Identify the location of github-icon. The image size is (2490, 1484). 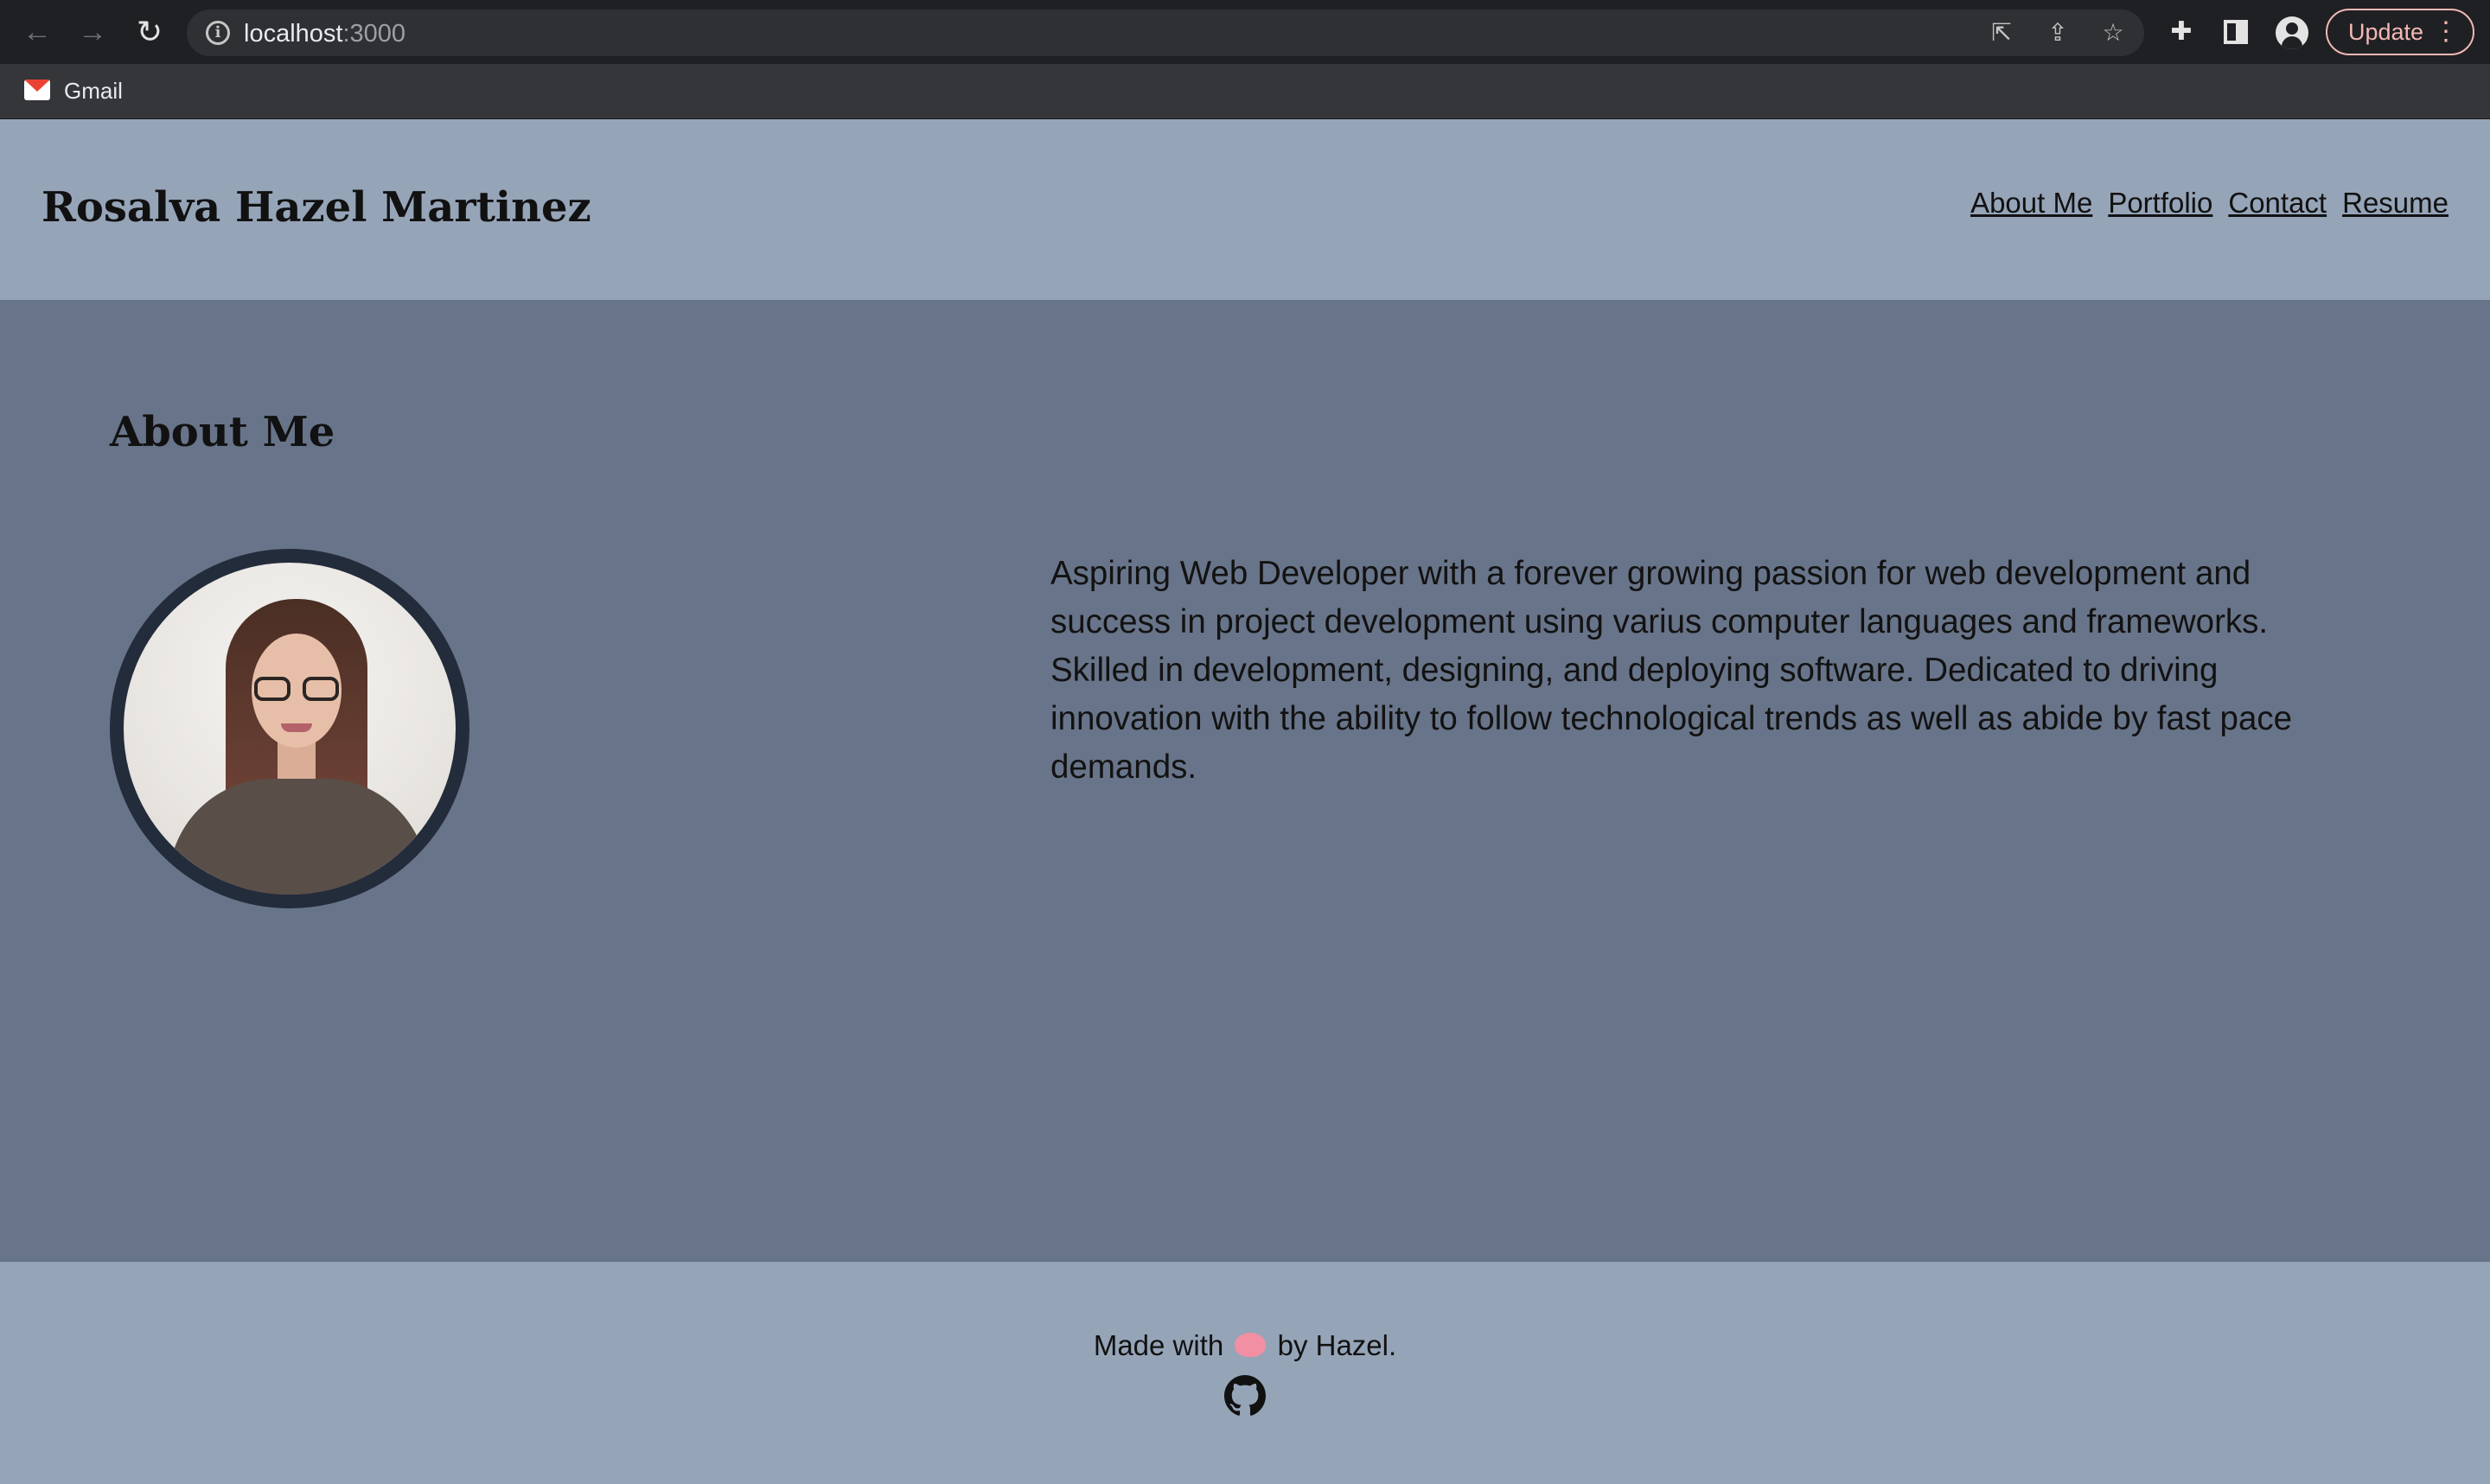
(1245, 1396).